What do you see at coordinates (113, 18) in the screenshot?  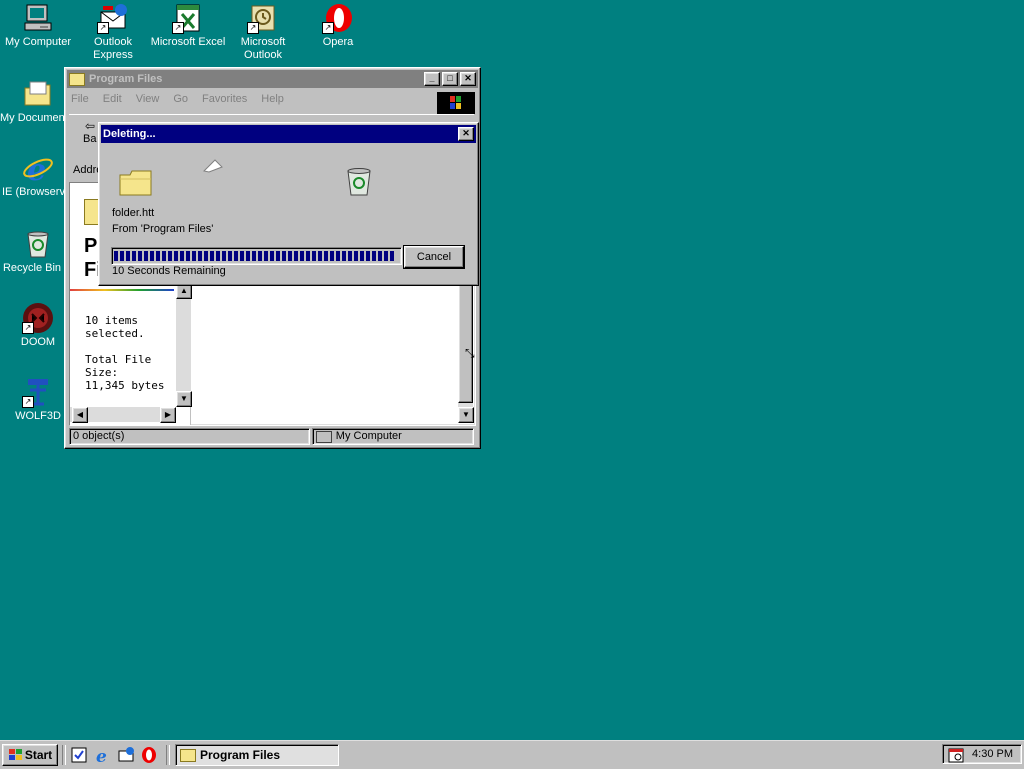 I see `outlook-express-icon: ↗` at bounding box center [113, 18].